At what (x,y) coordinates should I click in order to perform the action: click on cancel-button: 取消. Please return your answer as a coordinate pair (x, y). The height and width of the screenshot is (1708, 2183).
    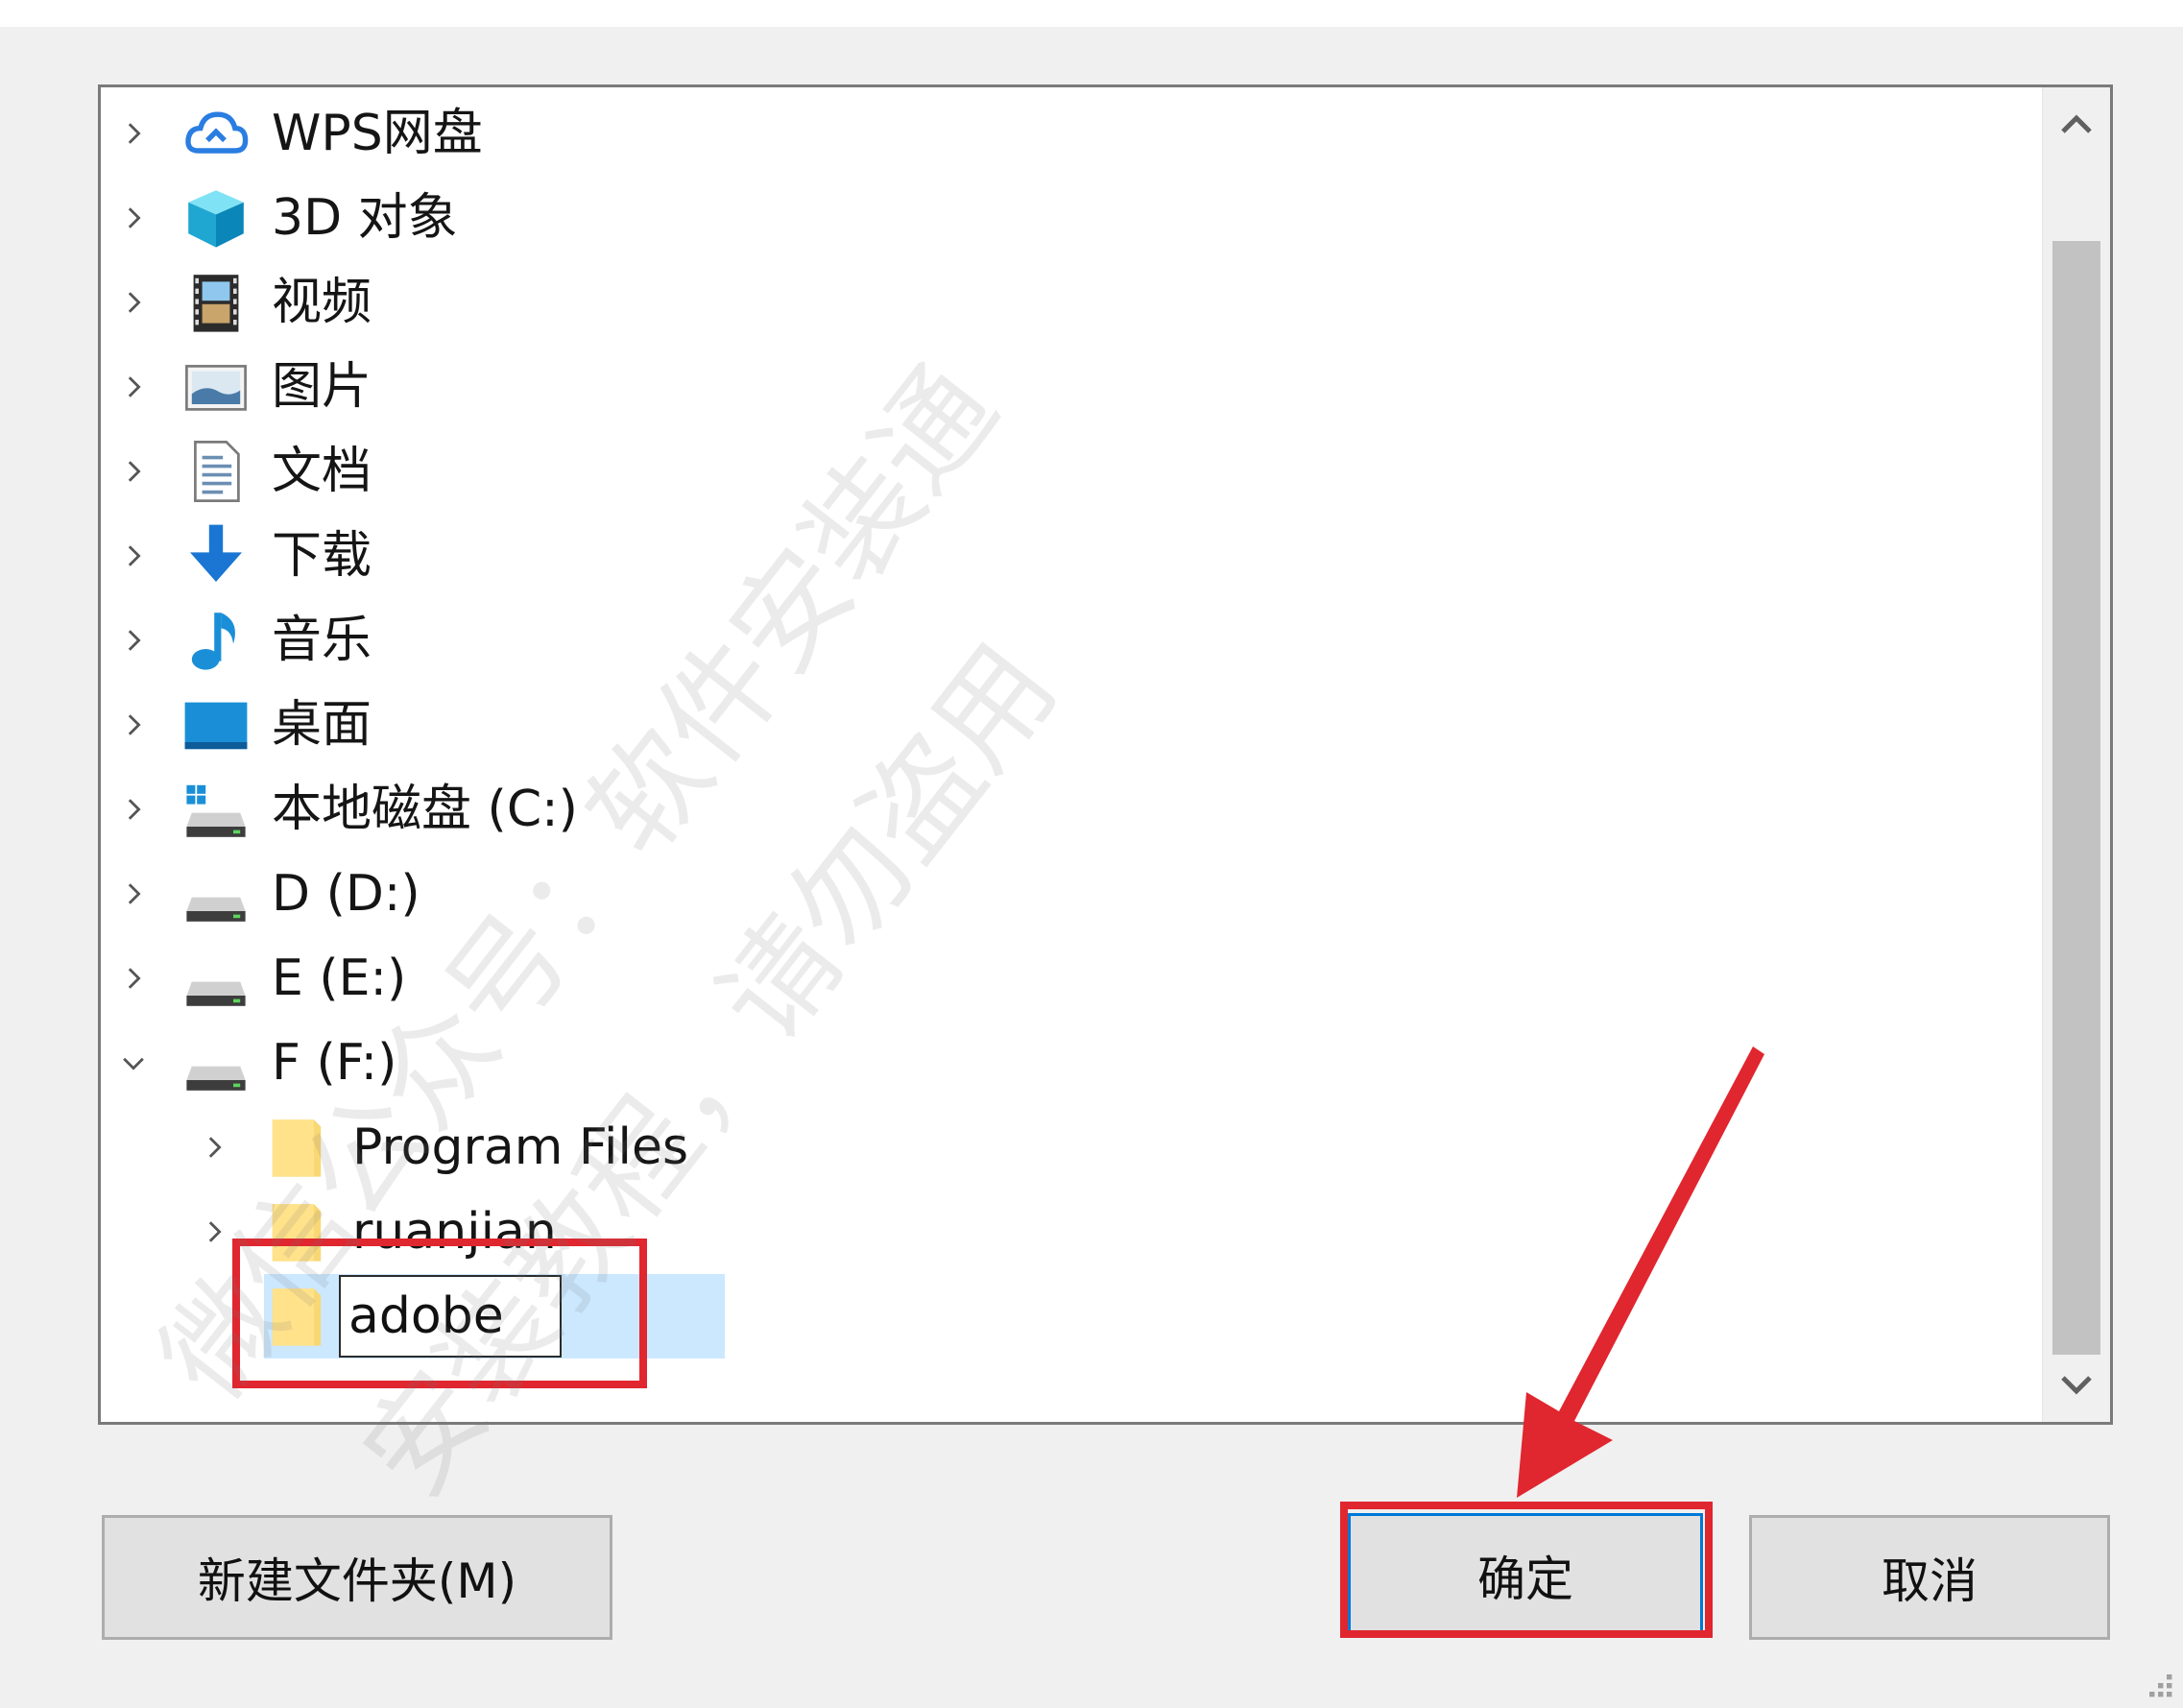
    Looking at the image, I should click on (1929, 1577).